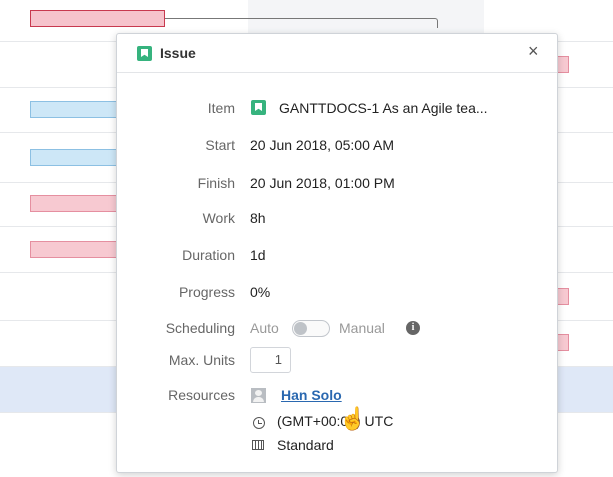 The height and width of the screenshot is (477, 613). What do you see at coordinates (362, 328) in the screenshot?
I see `scheduling-manual-label: Manual` at bounding box center [362, 328].